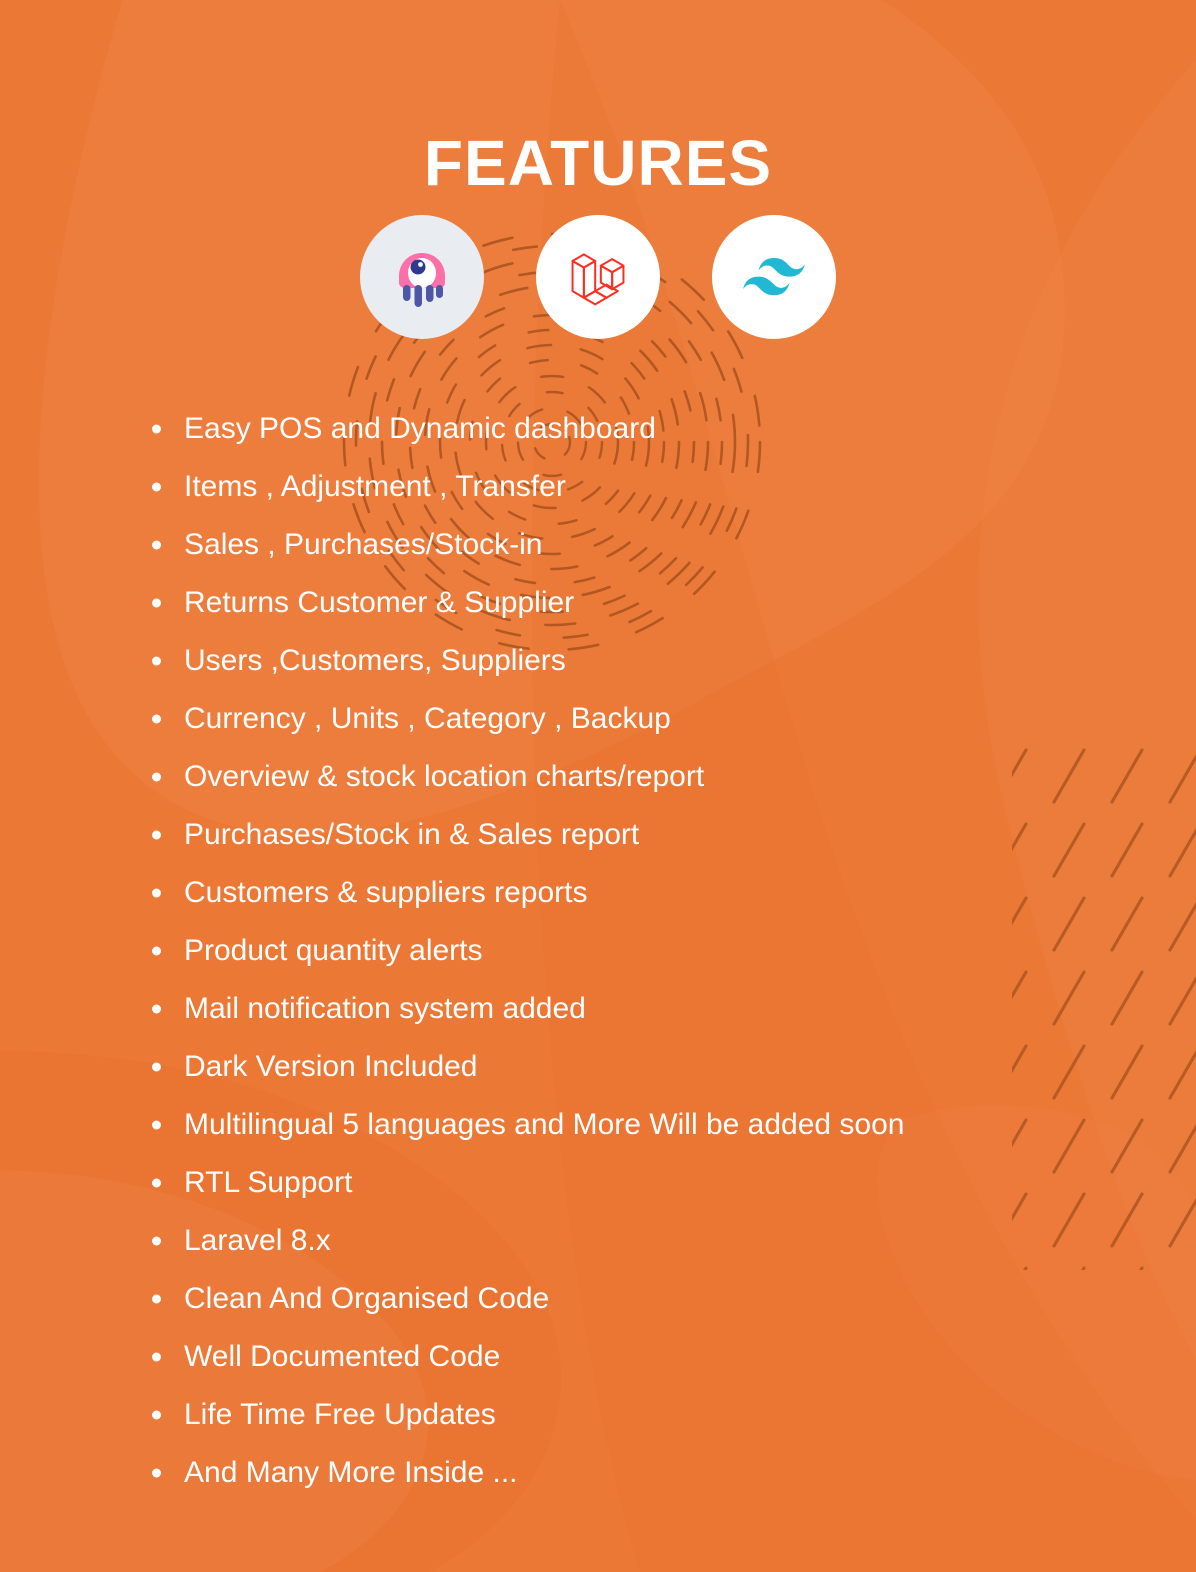  Describe the element at coordinates (642, 1009) in the screenshot. I see `feature-list-item: Mail notification system added` at that location.